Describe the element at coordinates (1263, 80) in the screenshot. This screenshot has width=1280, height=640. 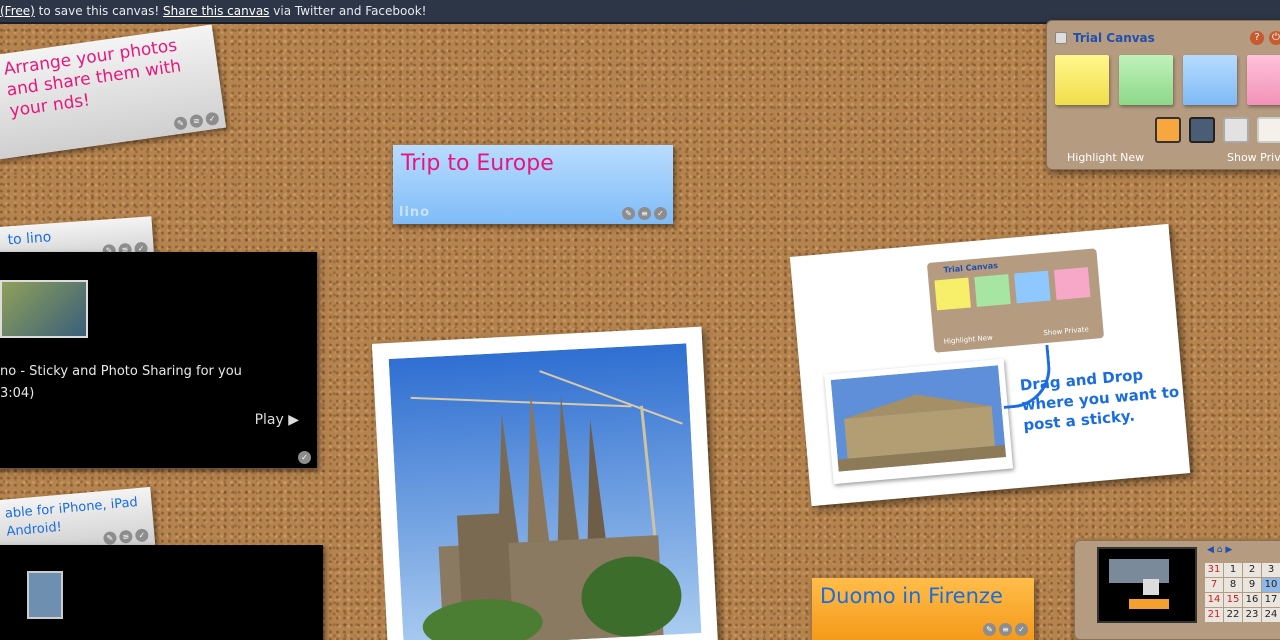
I see `pink-sticky-pad` at that location.